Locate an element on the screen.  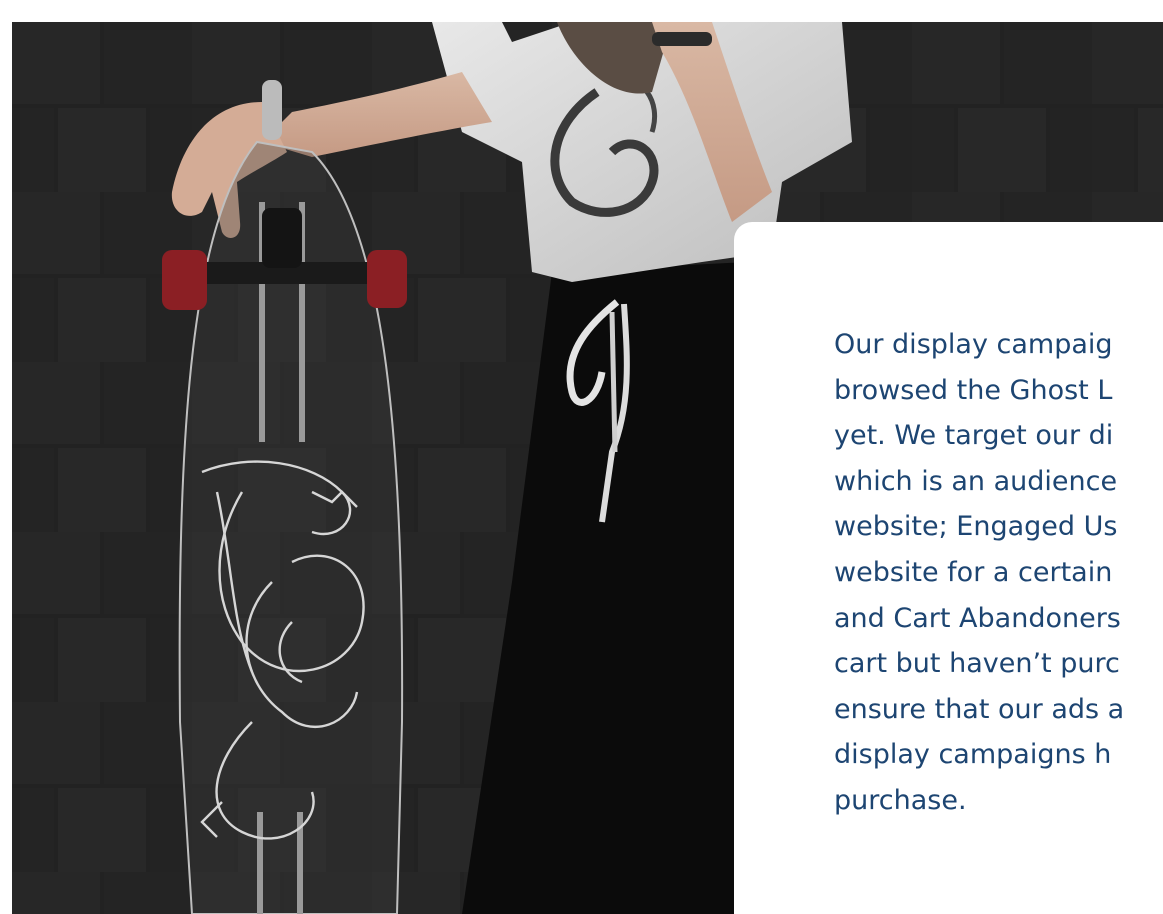
description-line: cart but haven’t purc is located at coordinates (977, 664).